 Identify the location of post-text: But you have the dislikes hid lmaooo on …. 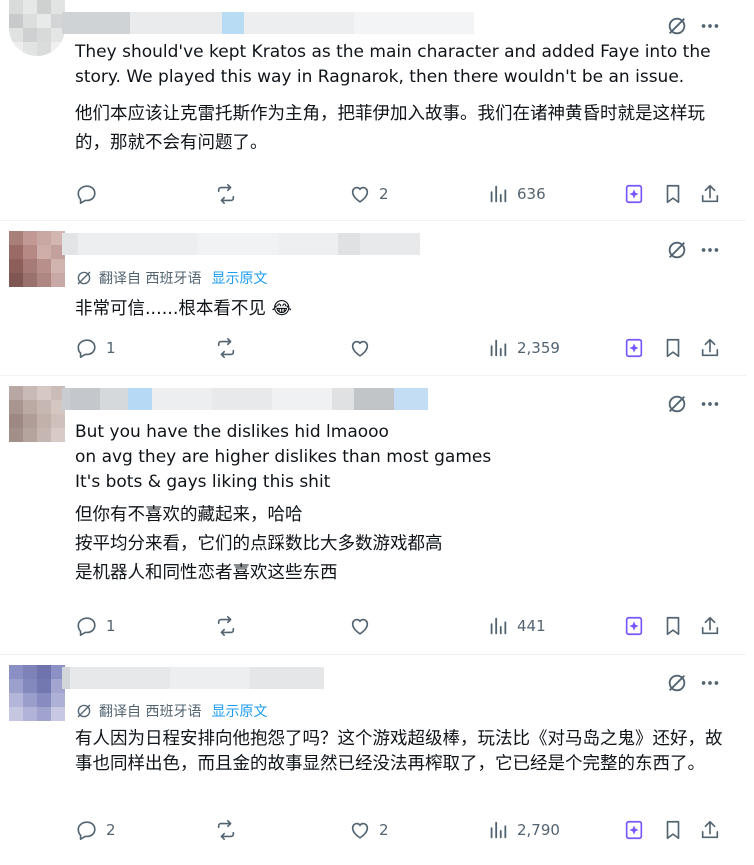
(283, 457).